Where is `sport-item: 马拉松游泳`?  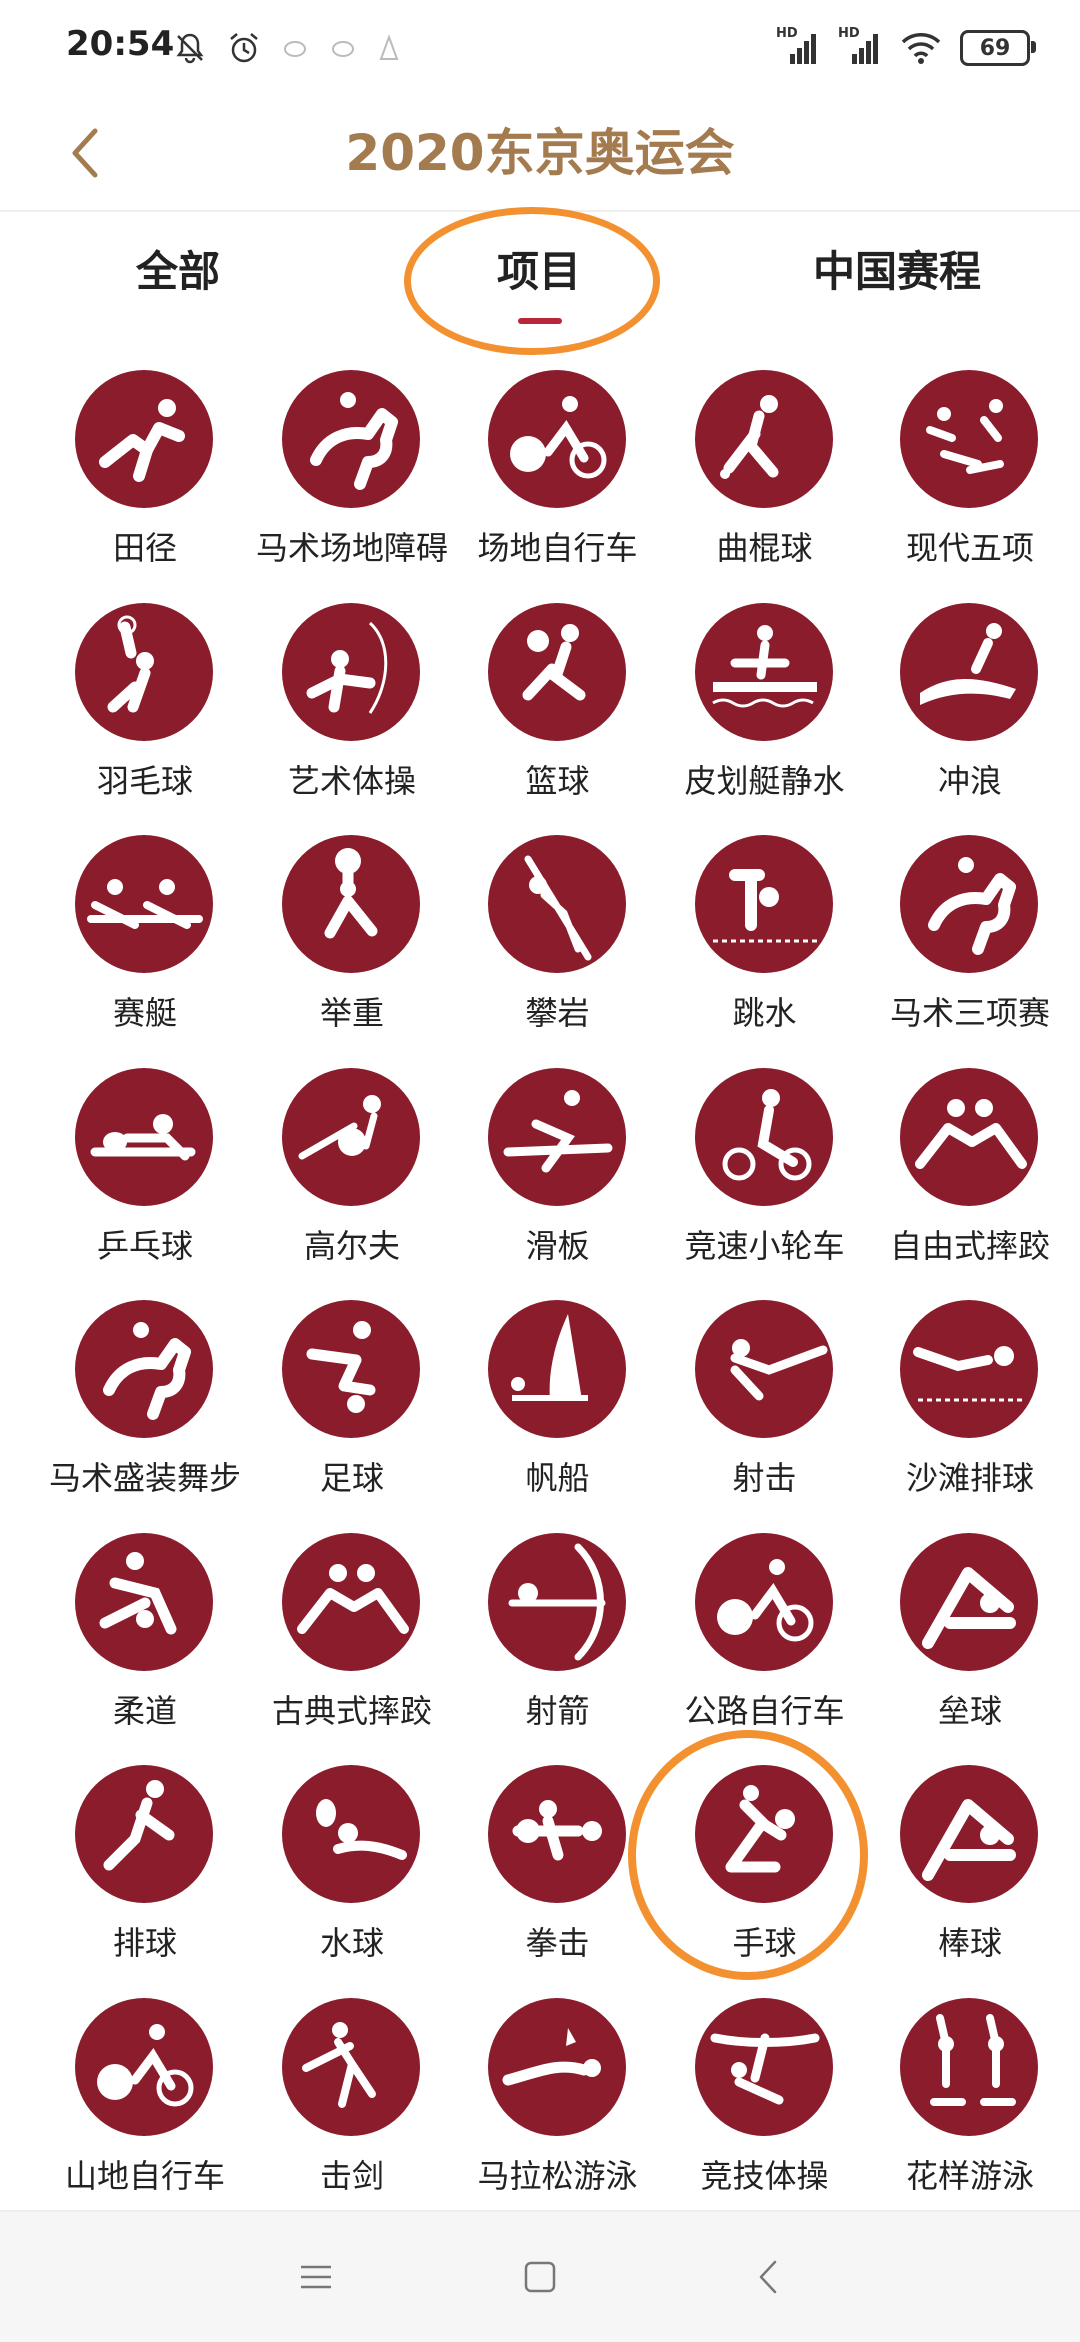 sport-item: 马拉松游泳 is located at coordinates (558, 2107).